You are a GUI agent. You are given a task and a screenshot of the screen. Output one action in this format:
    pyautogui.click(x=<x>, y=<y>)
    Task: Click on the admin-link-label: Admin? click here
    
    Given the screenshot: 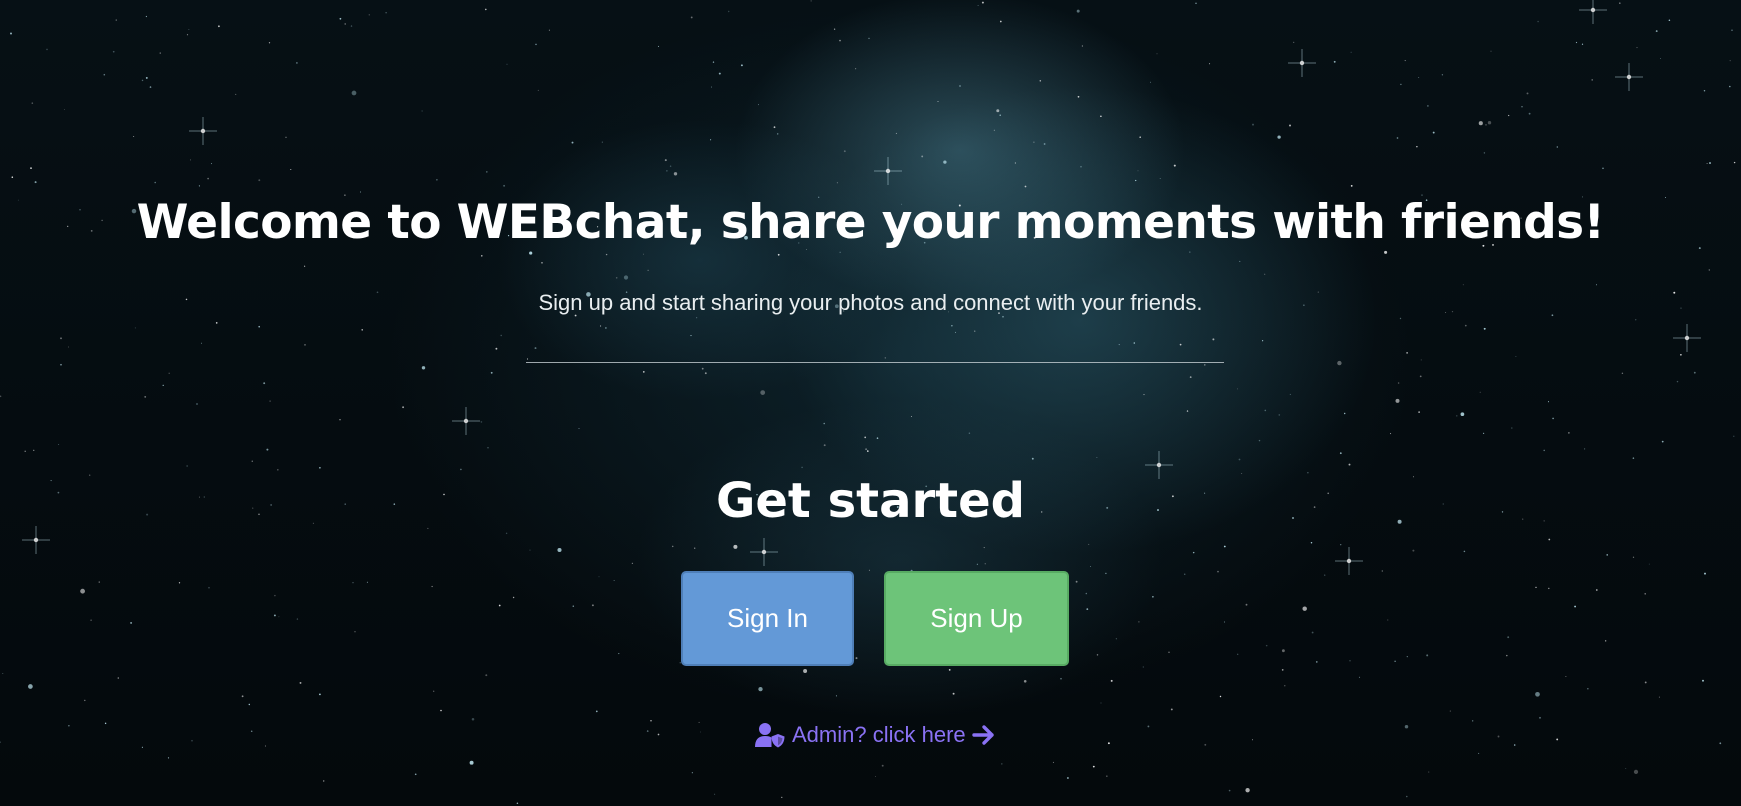 What is the action you would take?
    pyautogui.click(x=879, y=734)
    